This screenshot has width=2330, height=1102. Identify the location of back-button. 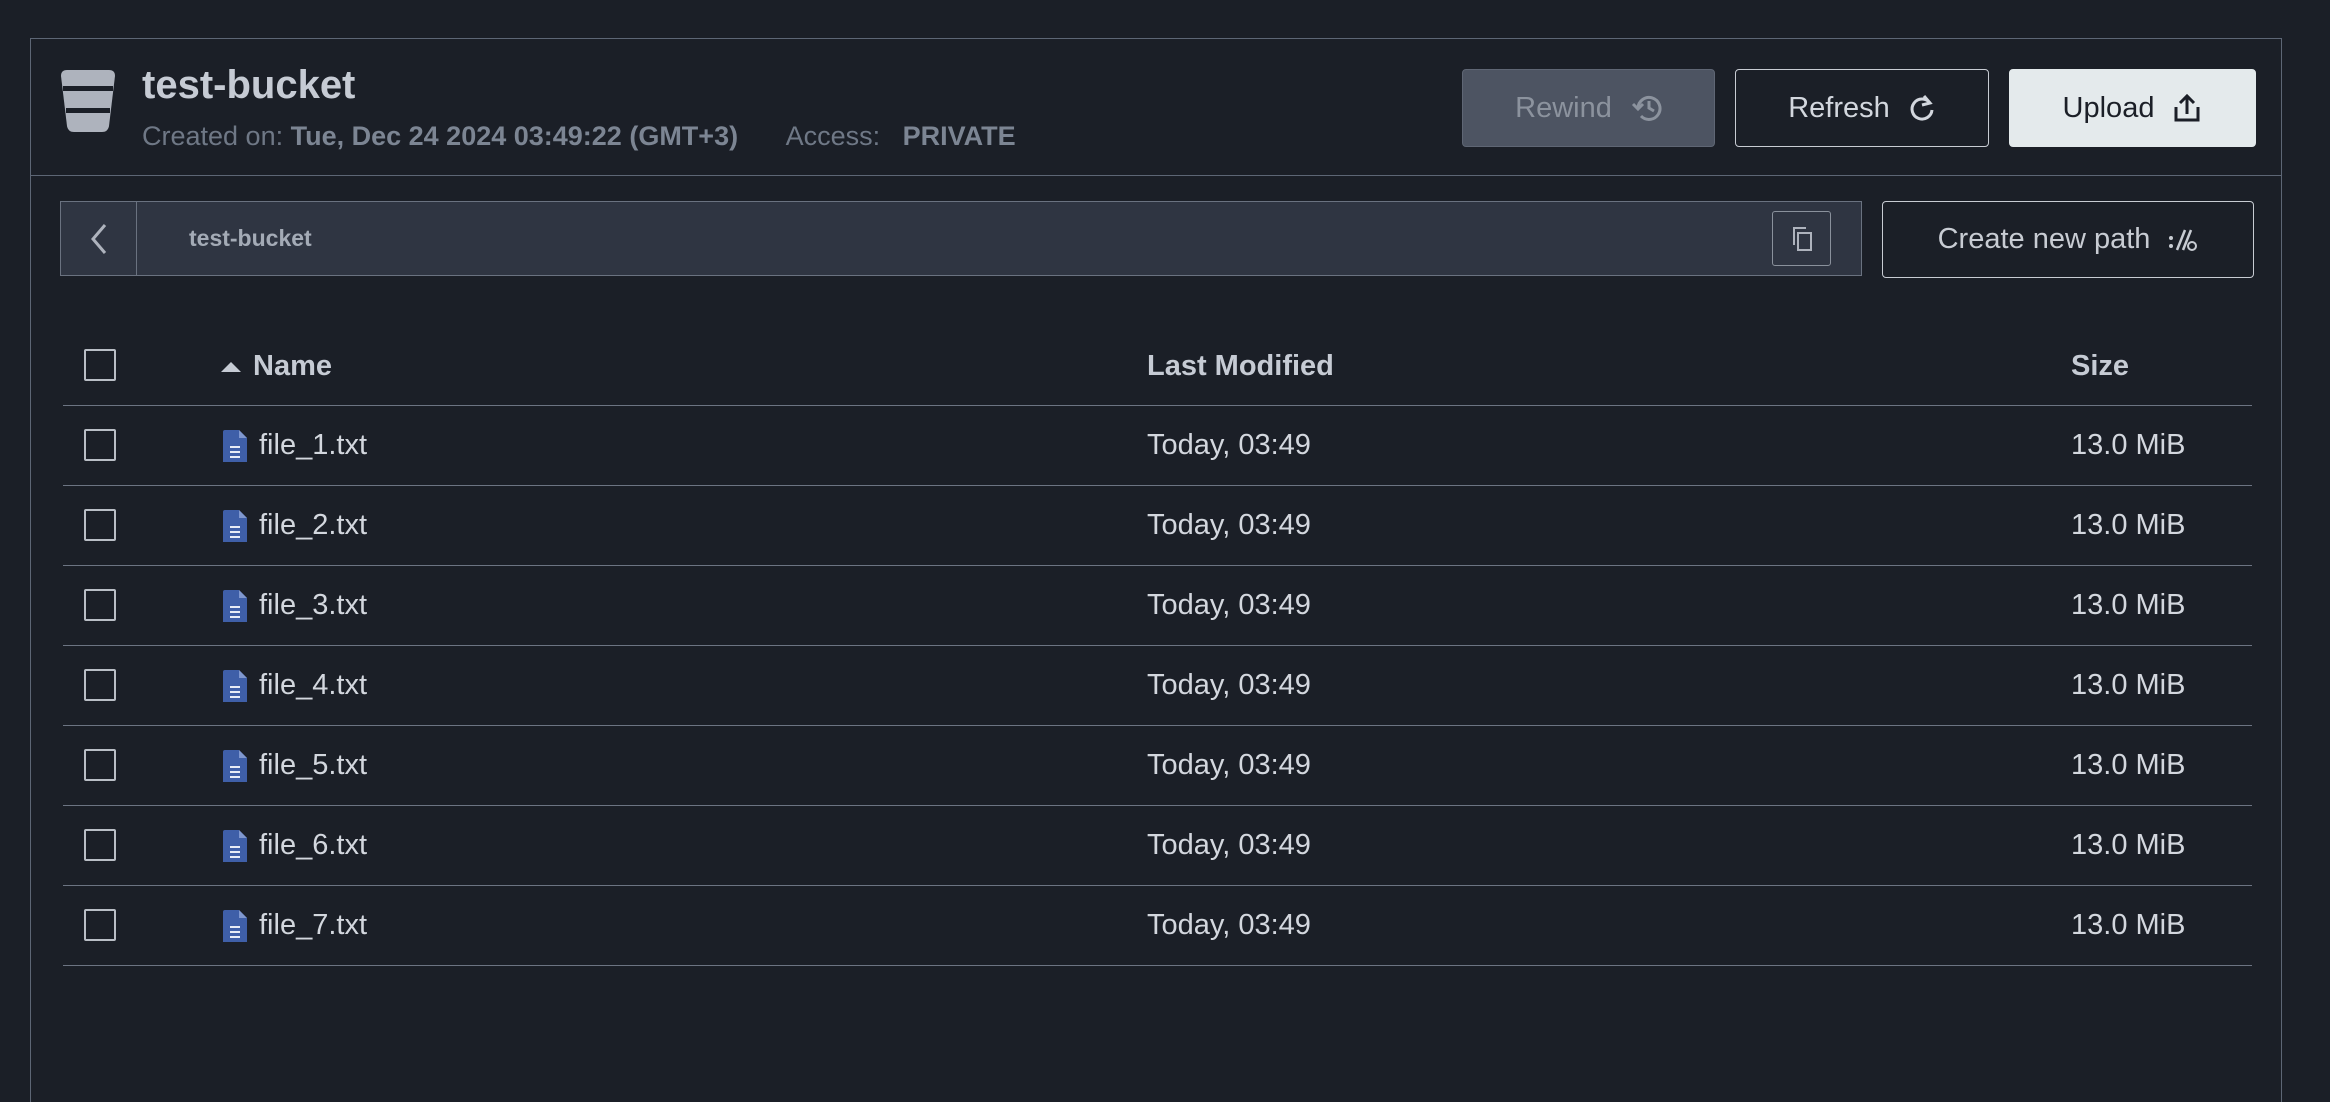
(99, 238).